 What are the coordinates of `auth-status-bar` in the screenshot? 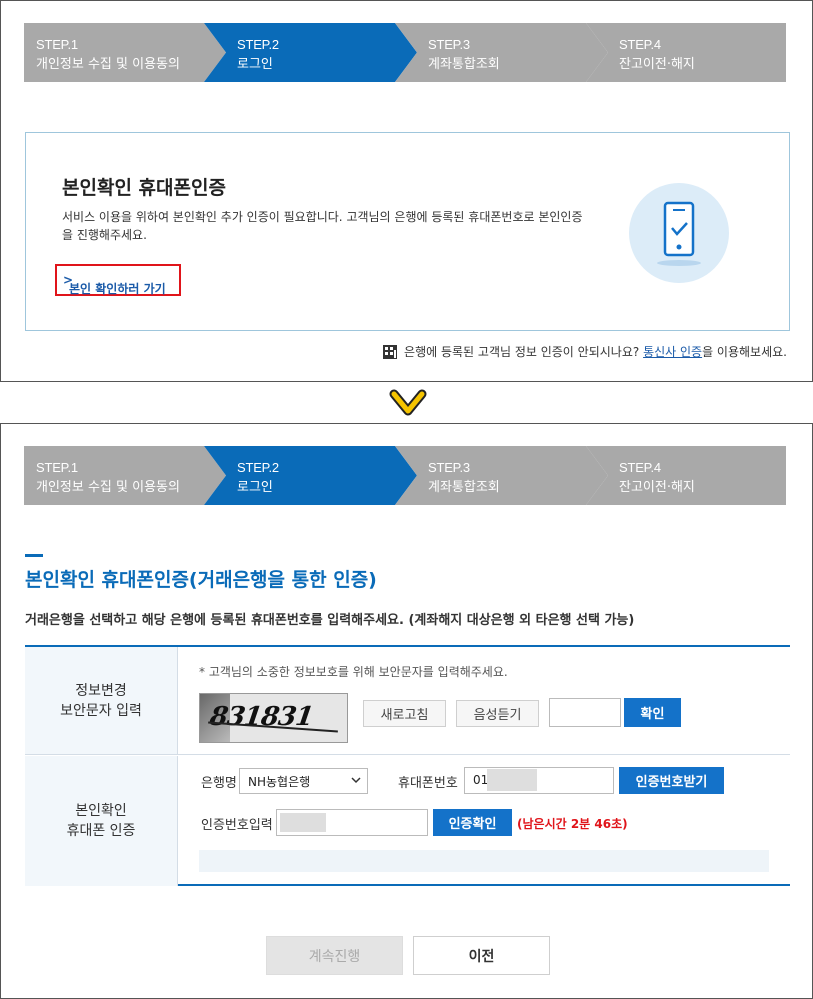 It's located at (484, 861).